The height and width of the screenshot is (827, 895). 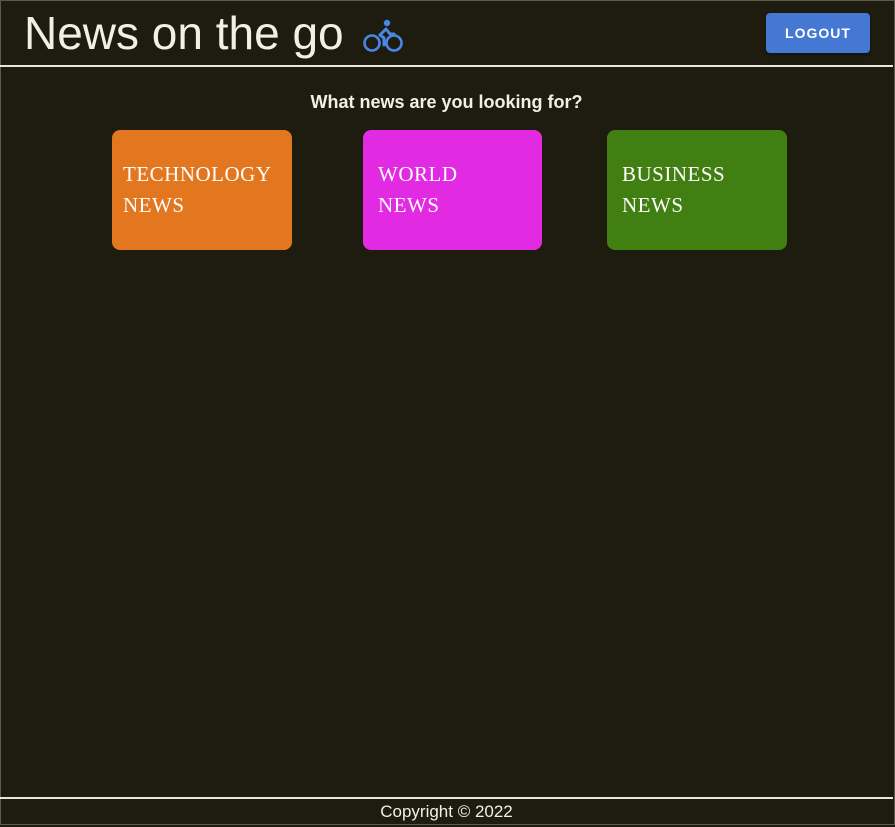 What do you see at coordinates (418, 174) in the screenshot?
I see `world-news-label-line1: WORLD` at bounding box center [418, 174].